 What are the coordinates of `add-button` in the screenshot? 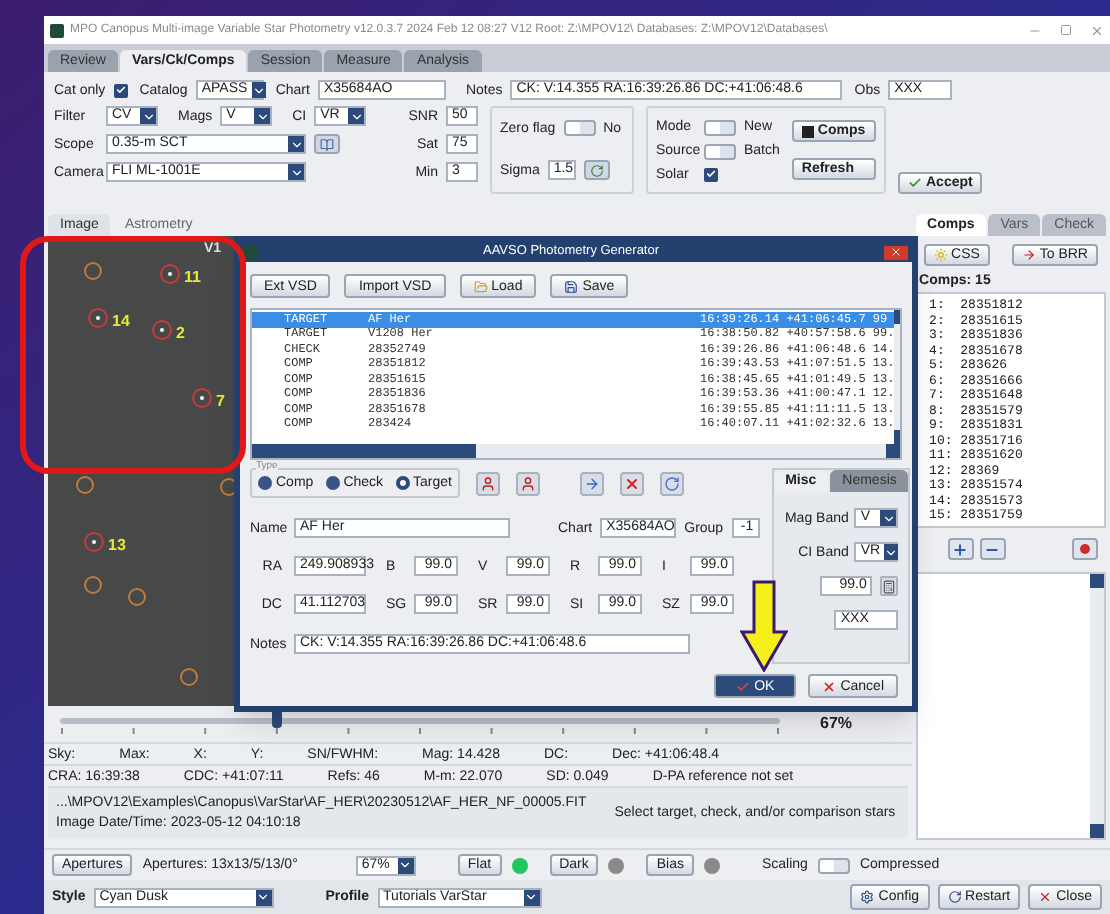 It's located at (960, 549).